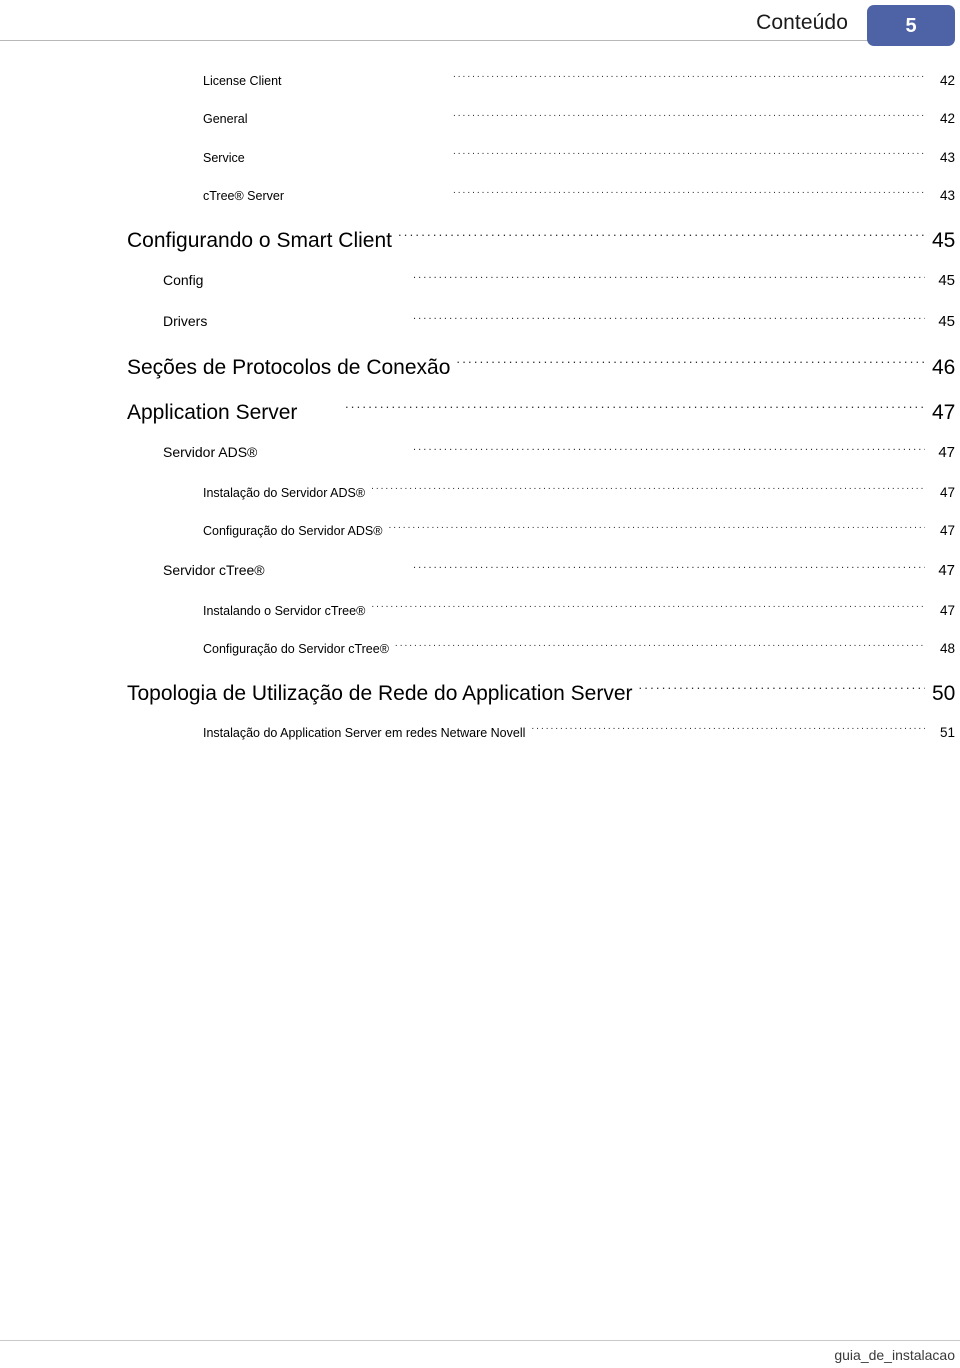 The image size is (960, 1368). I want to click on toc-entry-label: Instalação do Servidor ADS®, so click(284, 492).